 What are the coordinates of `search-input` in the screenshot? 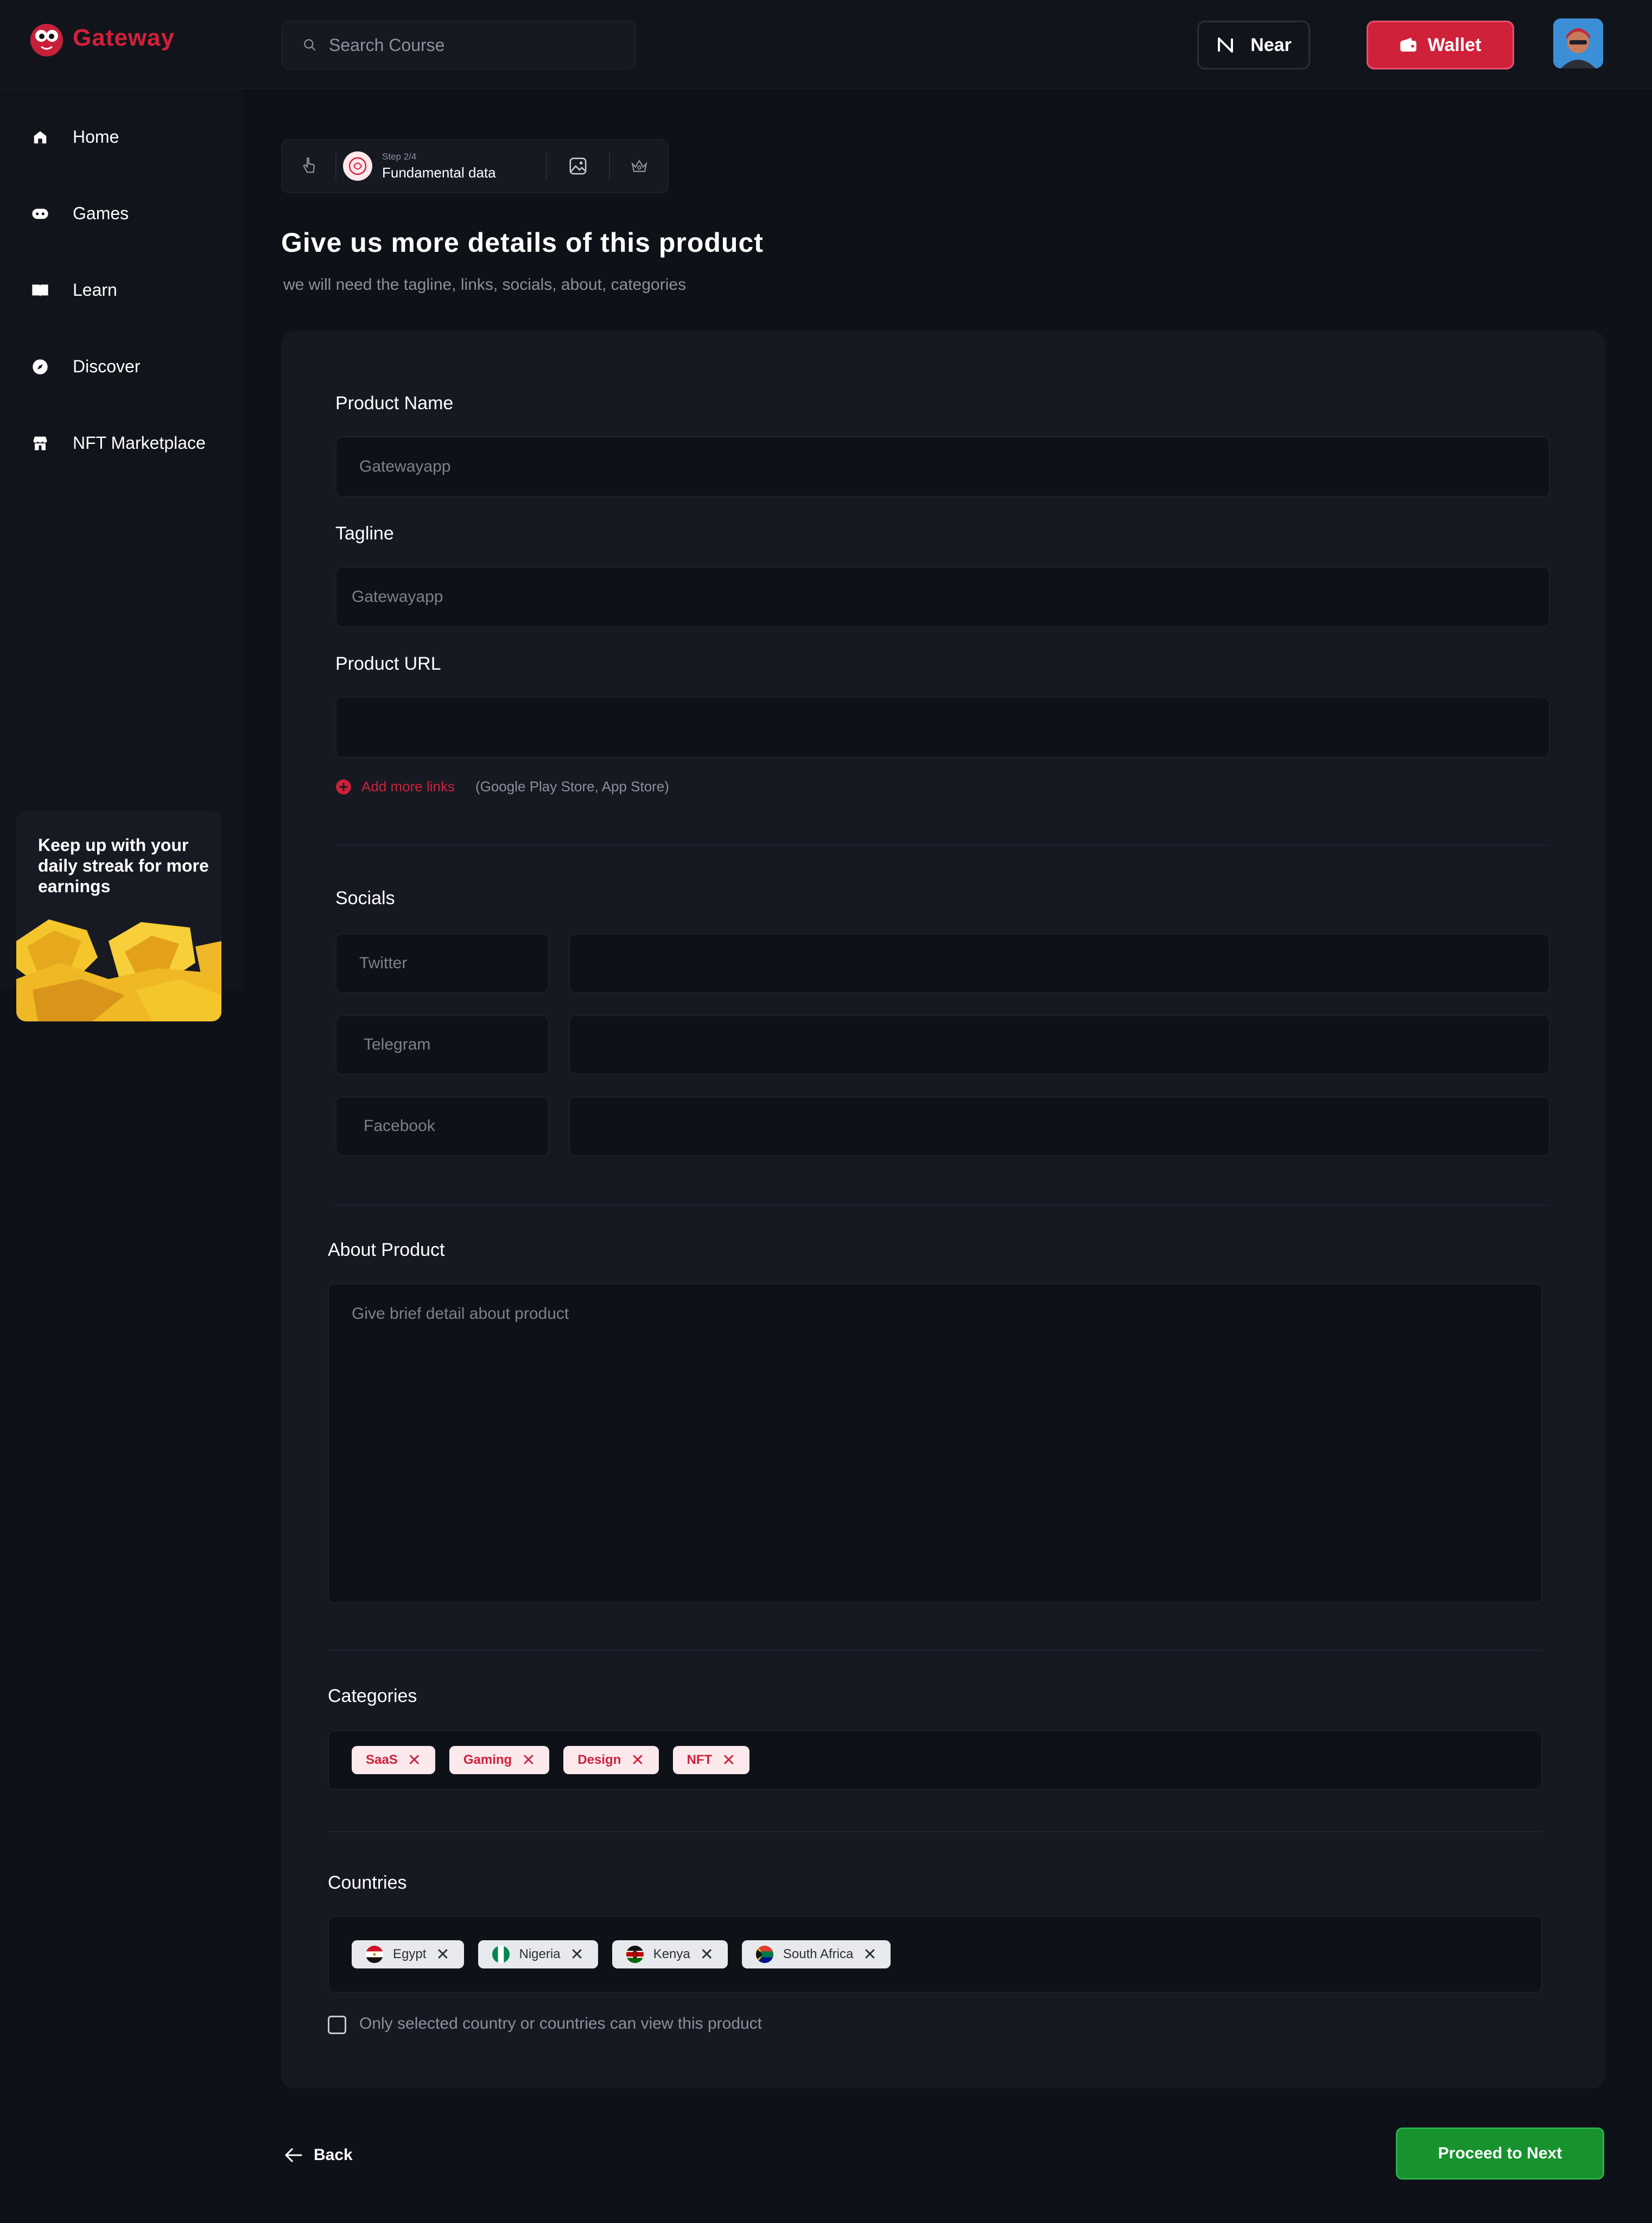 It's located at (481, 45).